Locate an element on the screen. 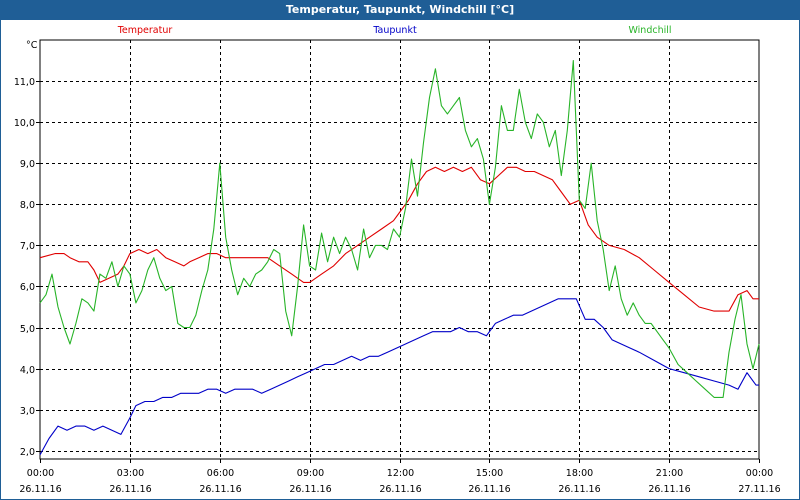 This screenshot has height=500, width=800. y-tick-label: 9,0 is located at coordinates (27, 164).